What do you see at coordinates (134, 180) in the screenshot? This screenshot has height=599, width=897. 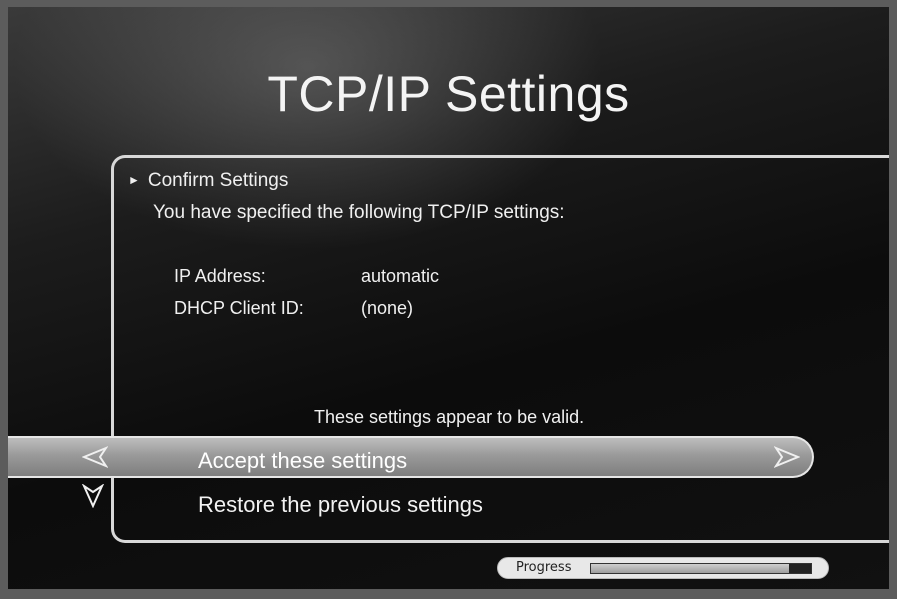 I see `right-triangle-icon: ►` at bounding box center [134, 180].